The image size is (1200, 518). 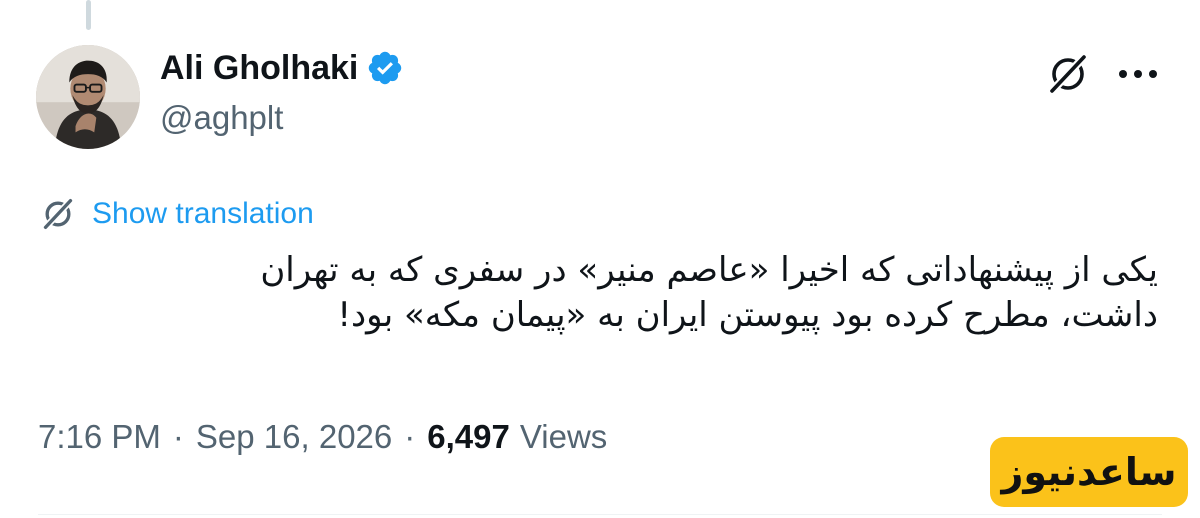 What do you see at coordinates (203, 213) in the screenshot?
I see `show-translation-label: Show translation` at bounding box center [203, 213].